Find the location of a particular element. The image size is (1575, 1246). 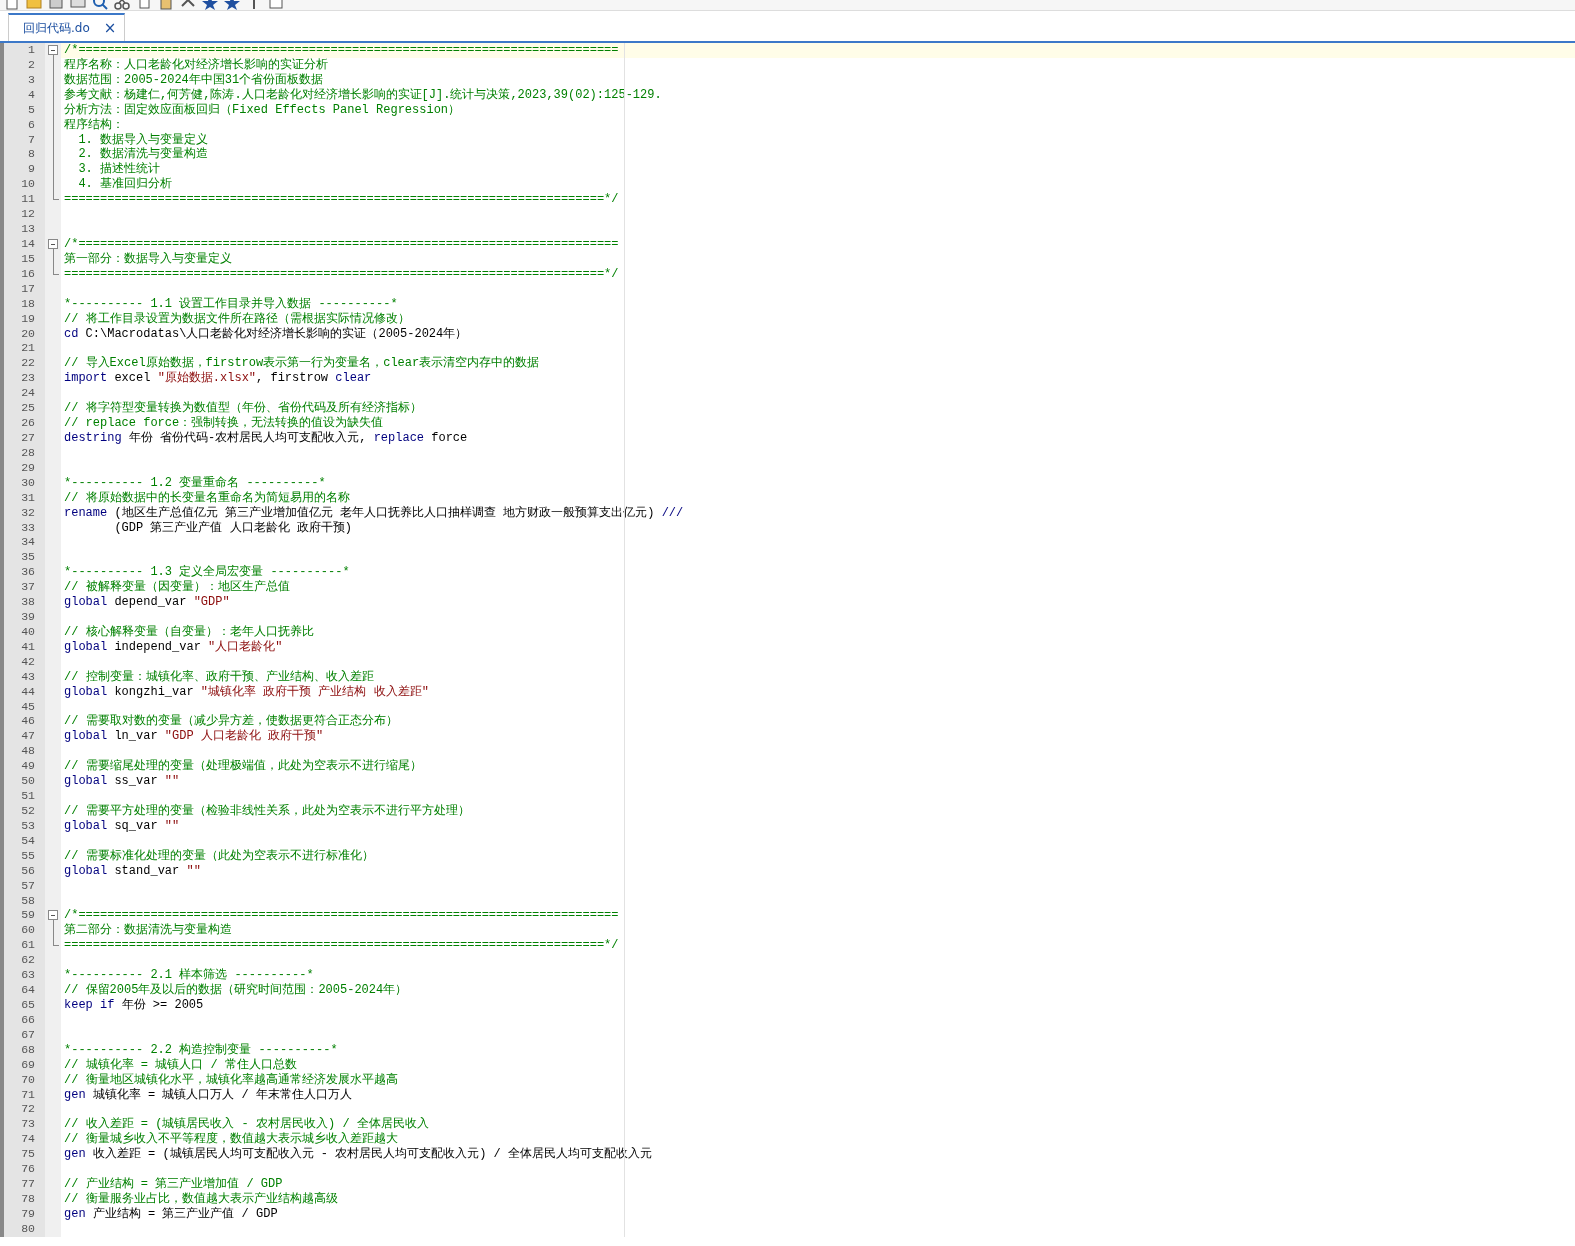

line-number: 29 is located at coordinates (28, 468).